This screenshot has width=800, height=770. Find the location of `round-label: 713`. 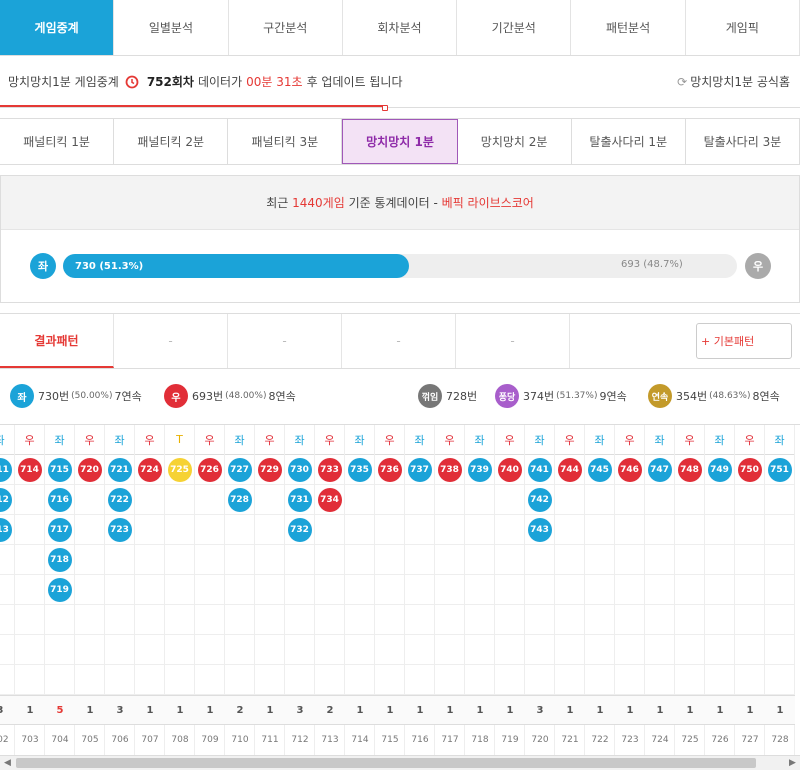

round-label: 713 is located at coordinates (330, 740).